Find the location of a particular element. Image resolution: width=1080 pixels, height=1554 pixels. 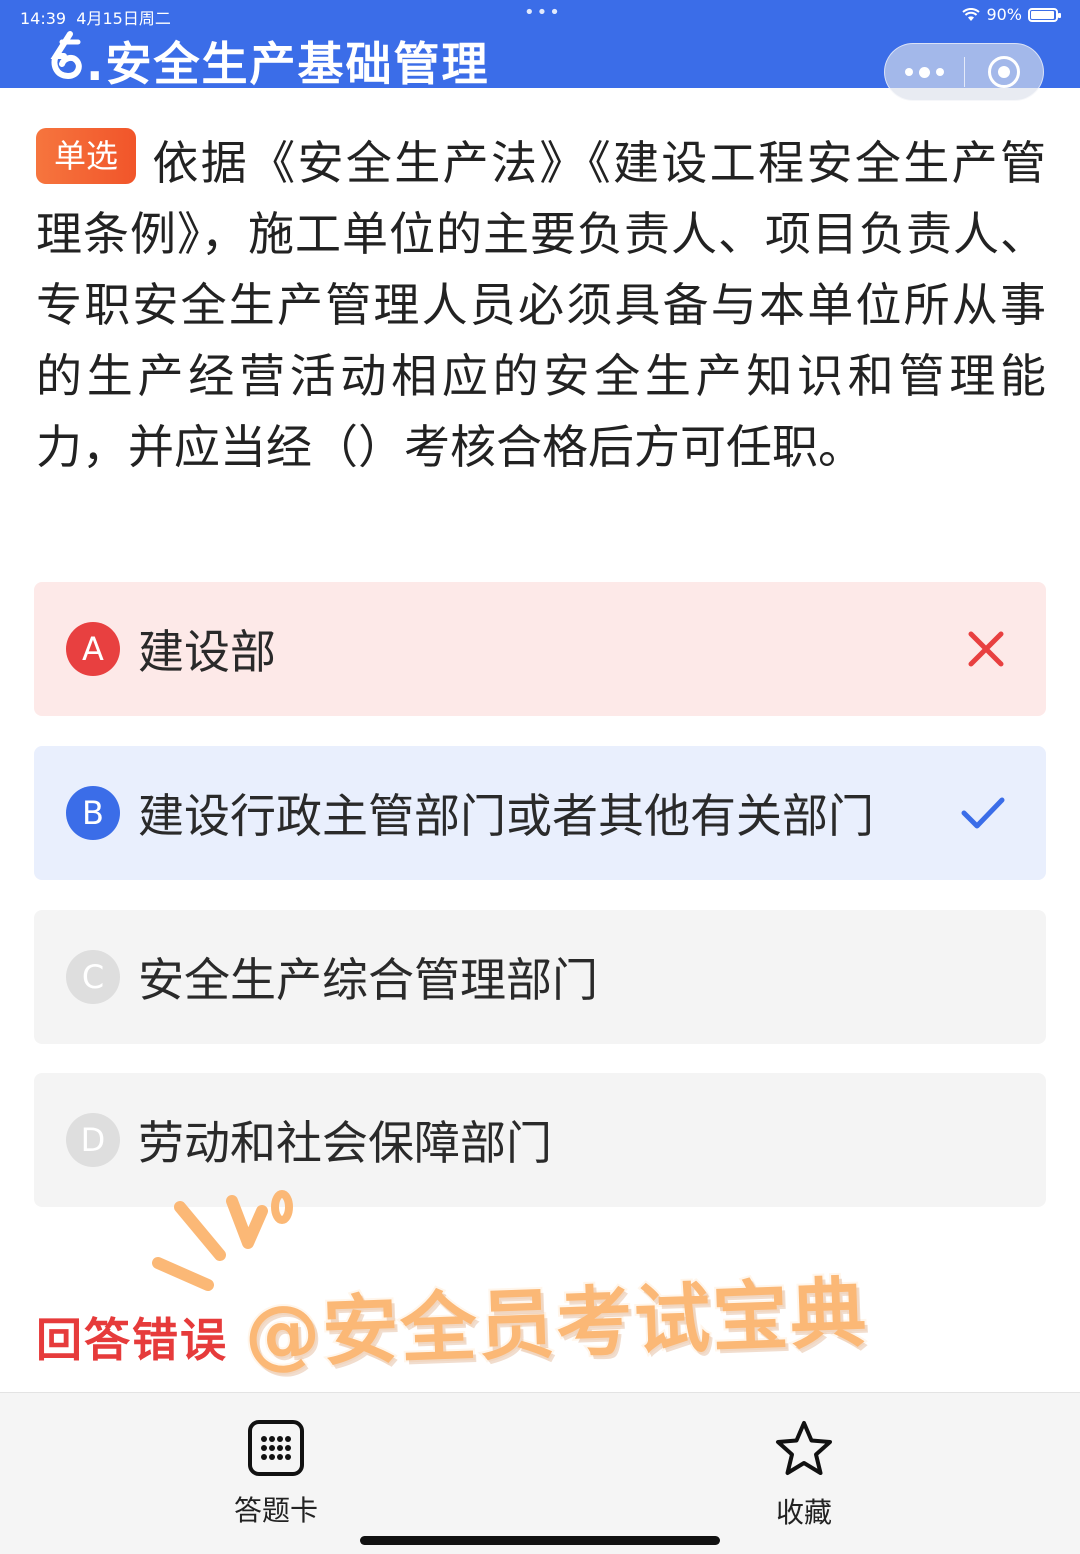

battery-icon is located at coordinates (1044, 14).